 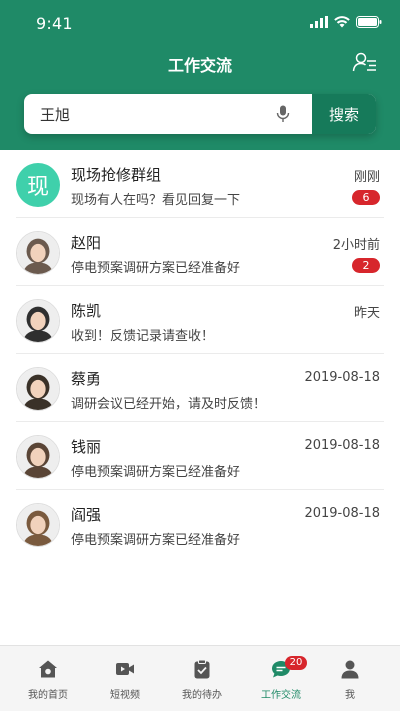 I want to click on tab-label: 短视频, so click(x=125, y=695).